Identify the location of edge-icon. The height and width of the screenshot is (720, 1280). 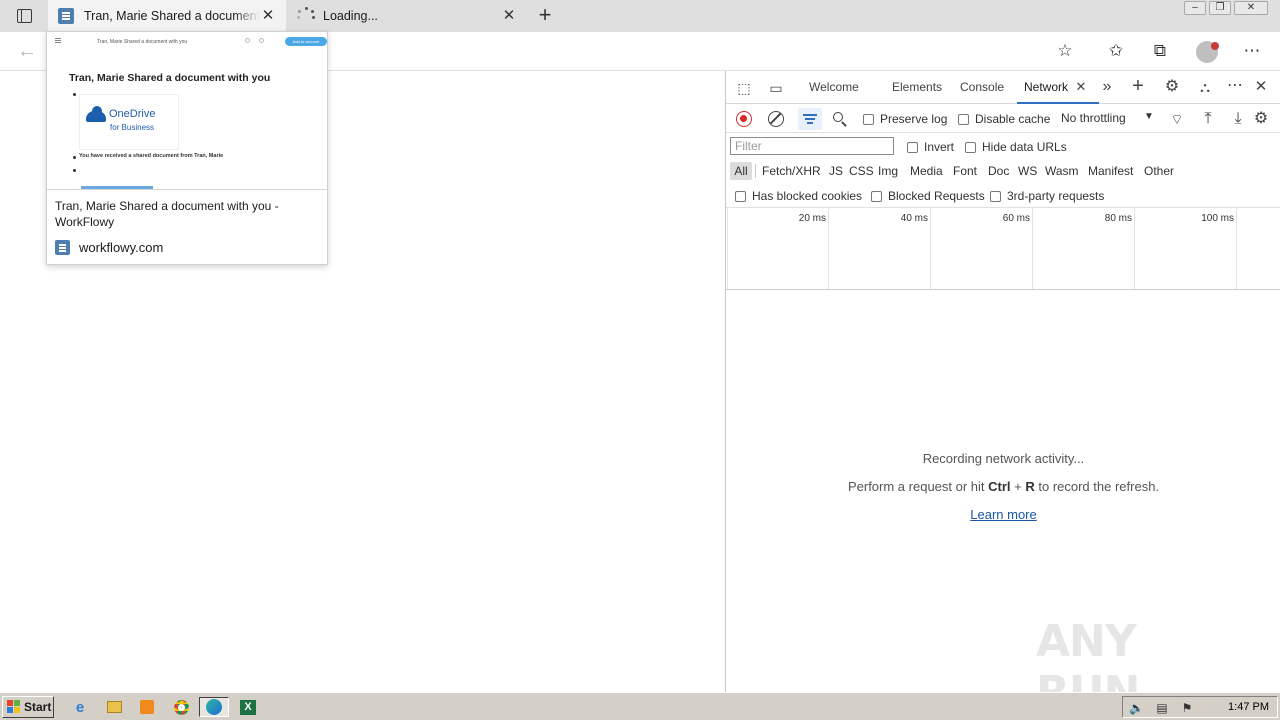
(214, 707).